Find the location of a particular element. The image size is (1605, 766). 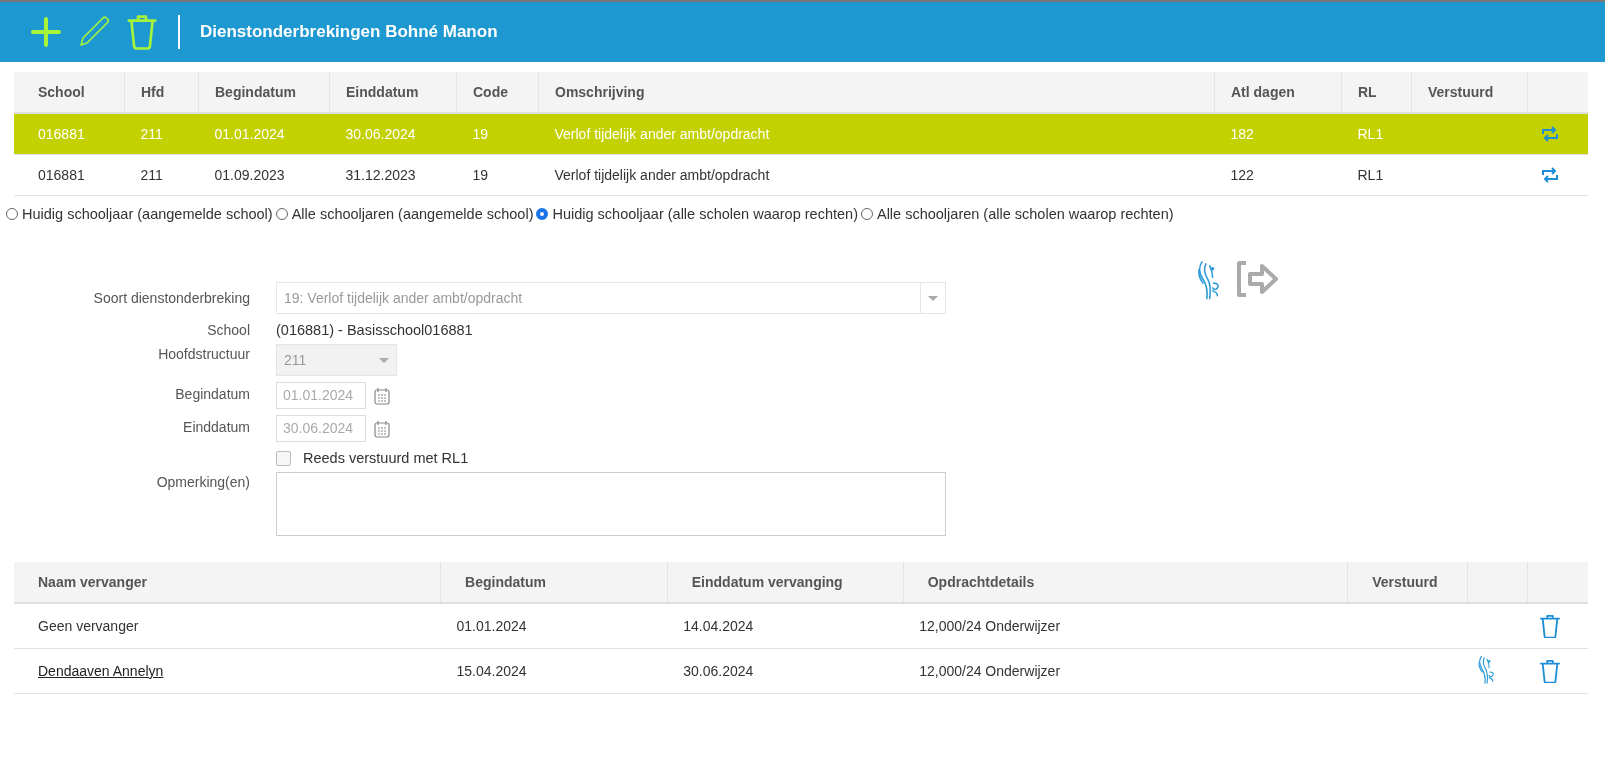

plus-icon is located at coordinates (46, 32).